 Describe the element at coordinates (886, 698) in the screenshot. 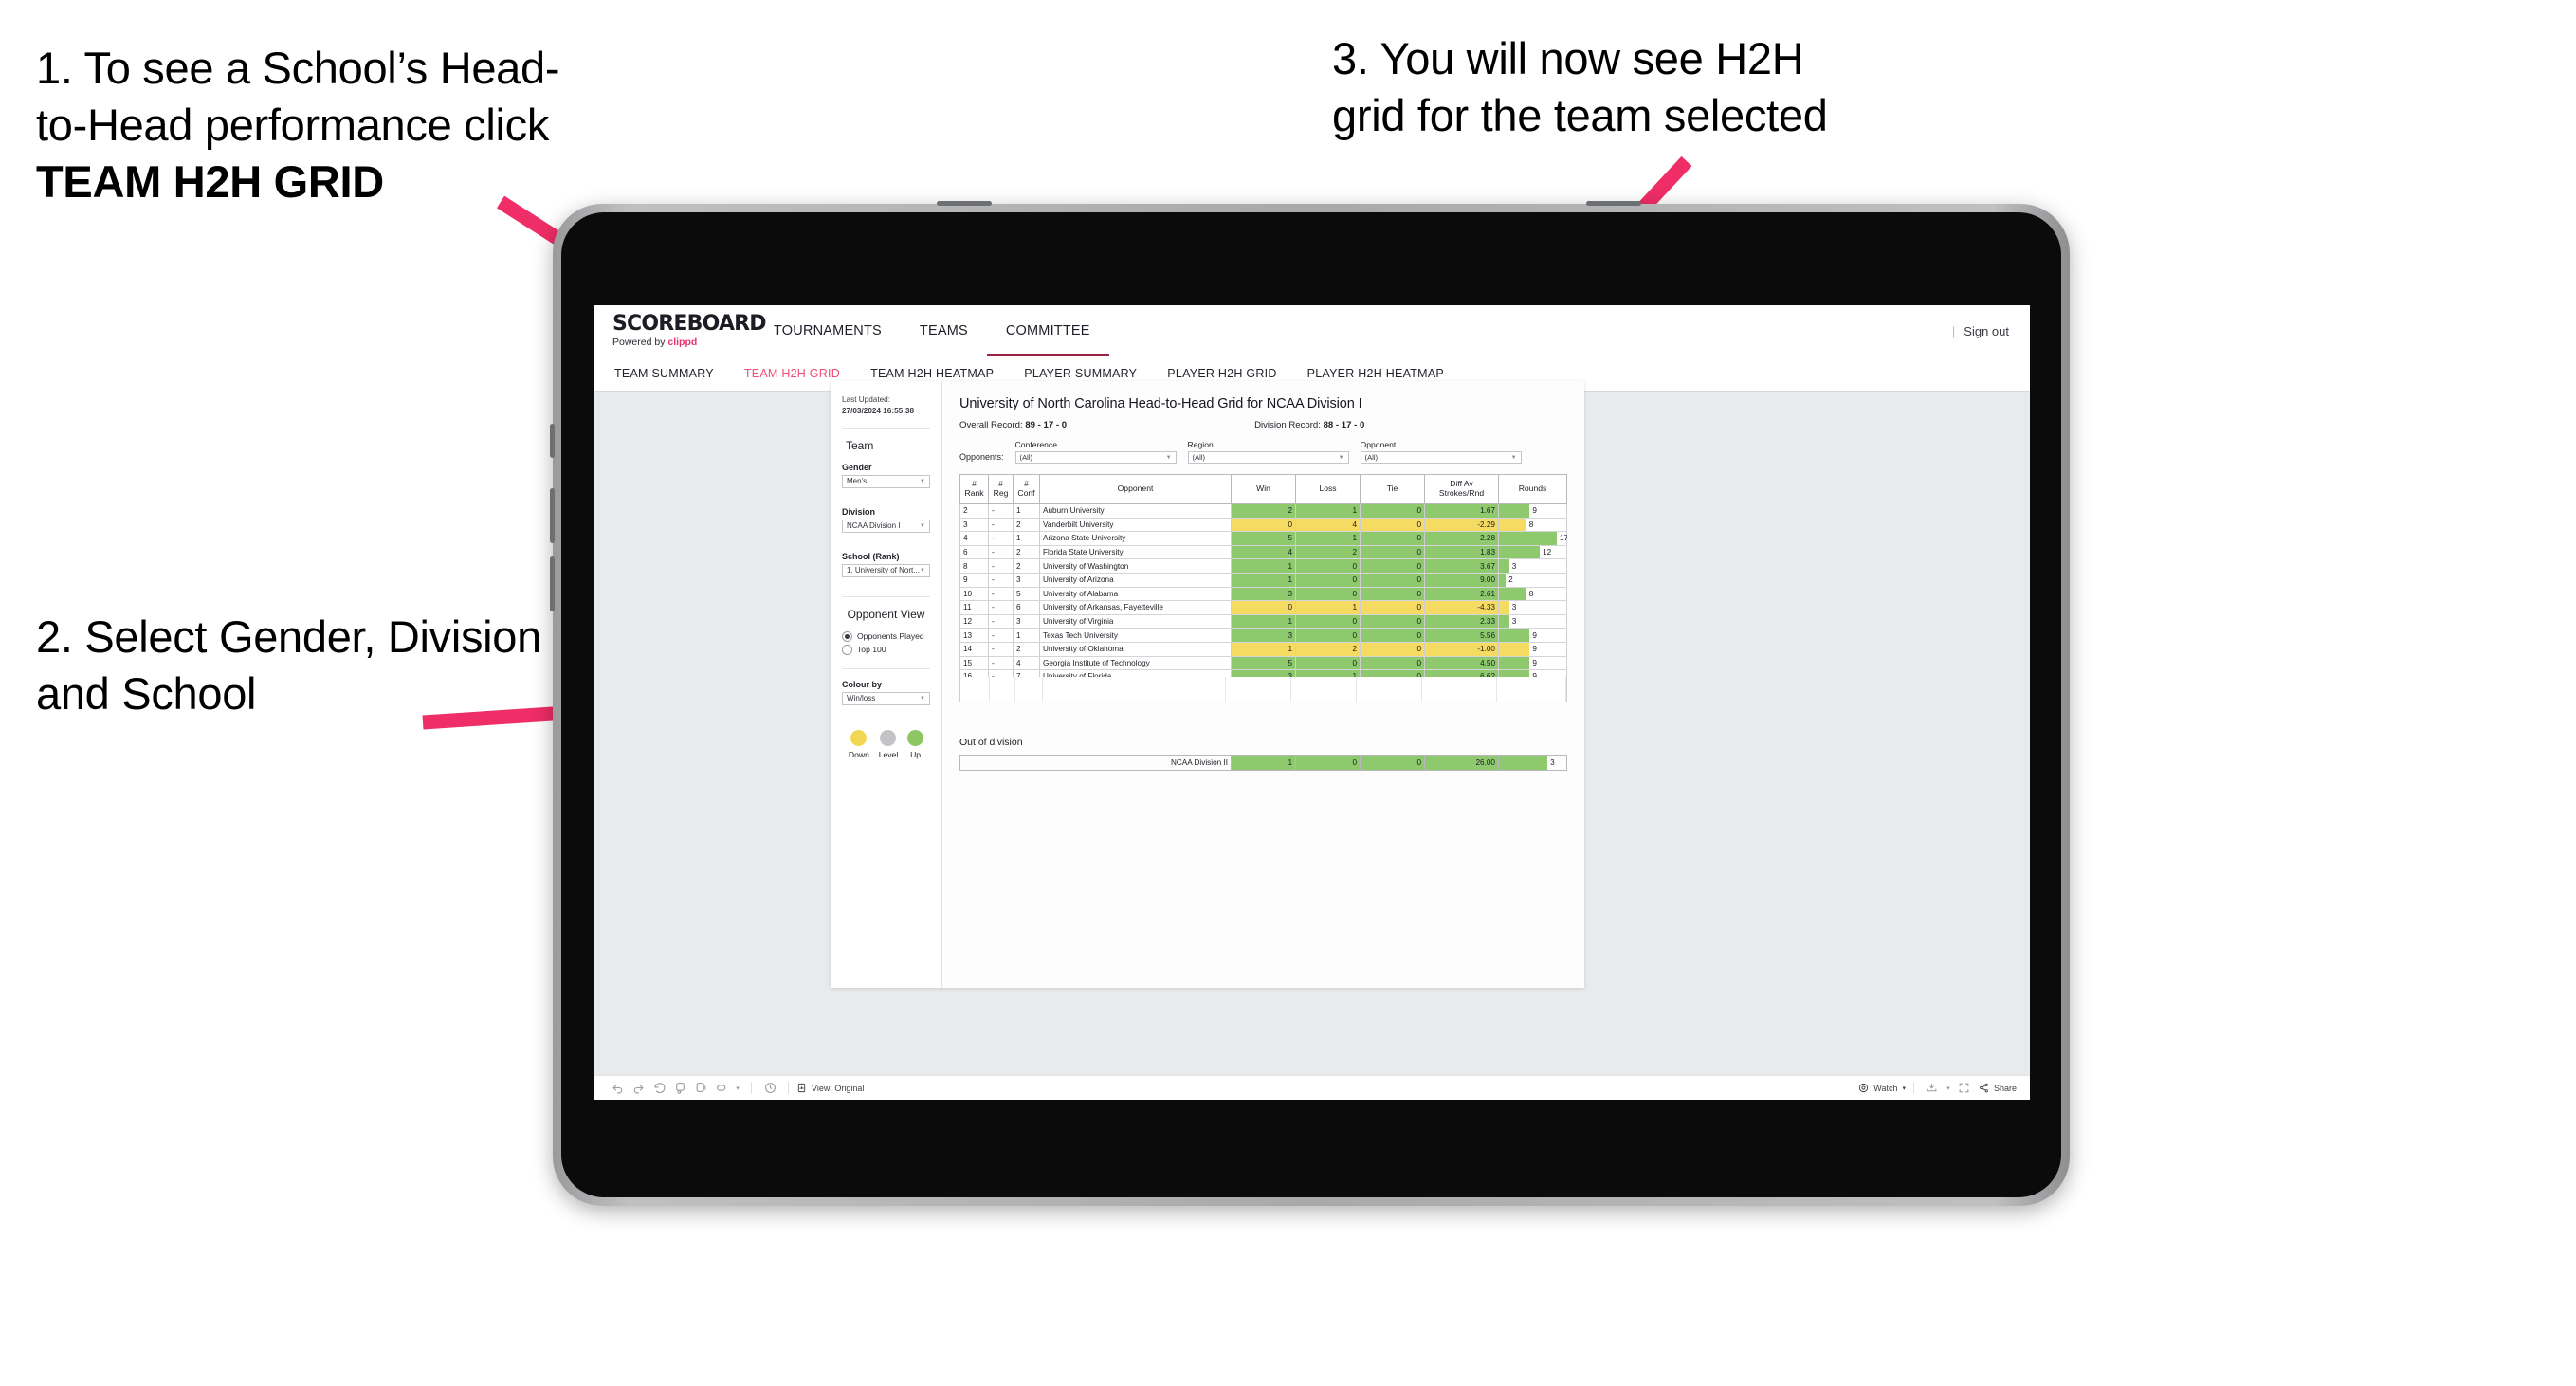

I see `colour-by-select: Win/loss ▼` at that location.